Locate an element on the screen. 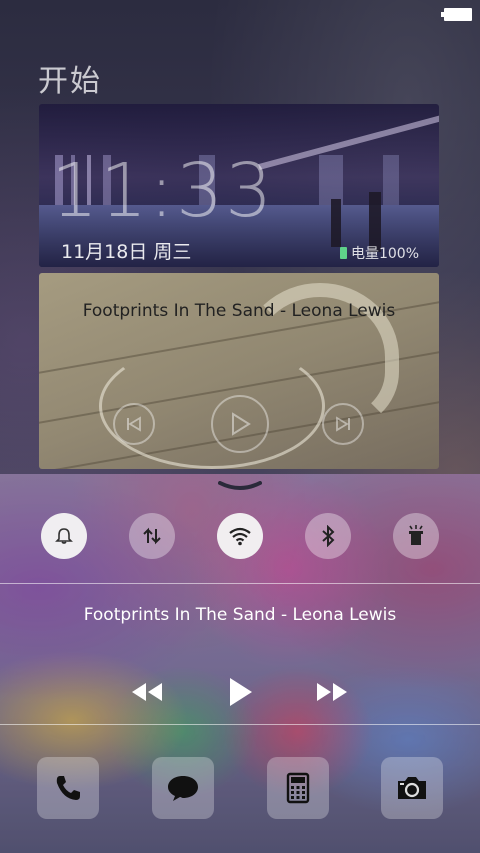  previous-icon is located at coordinates (134, 424).